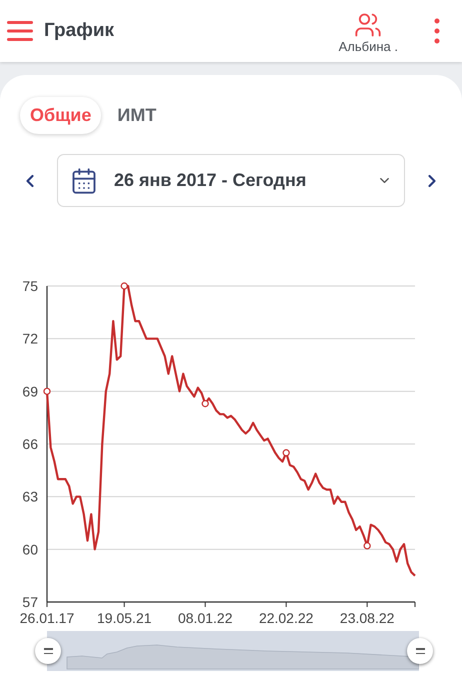 Image resolution: width=462 pixels, height=680 pixels. Describe the element at coordinates (79, 30) in the screenshot. I see `page-title: График` at that location.